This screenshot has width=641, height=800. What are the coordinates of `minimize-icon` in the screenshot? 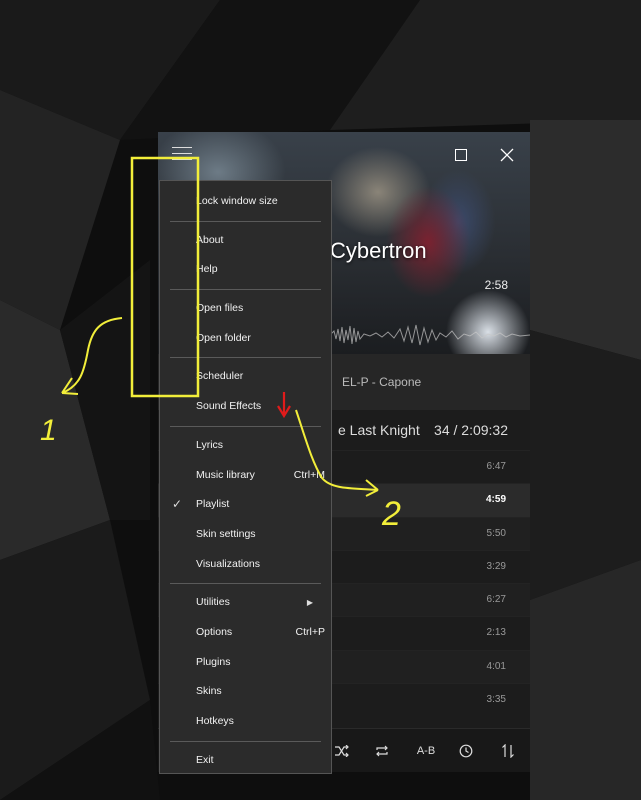 It's located at (415, 155).